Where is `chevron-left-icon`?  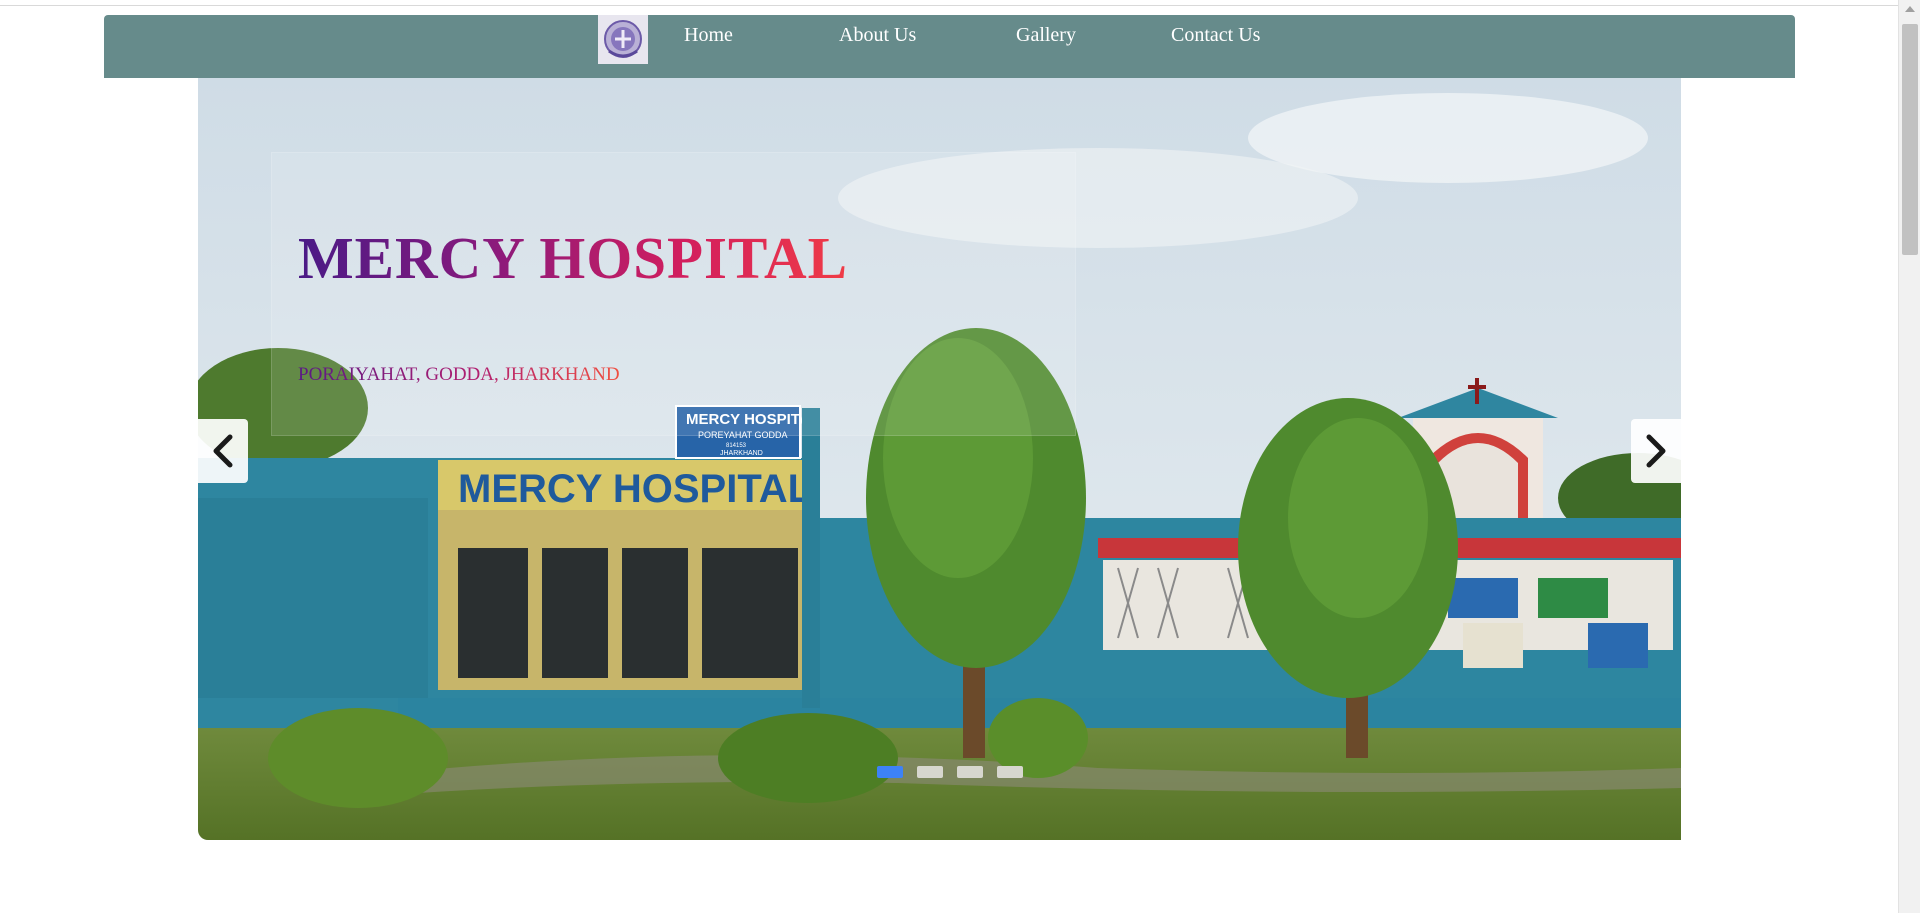 chevron-left-icon is located at coordinates (223, 451).